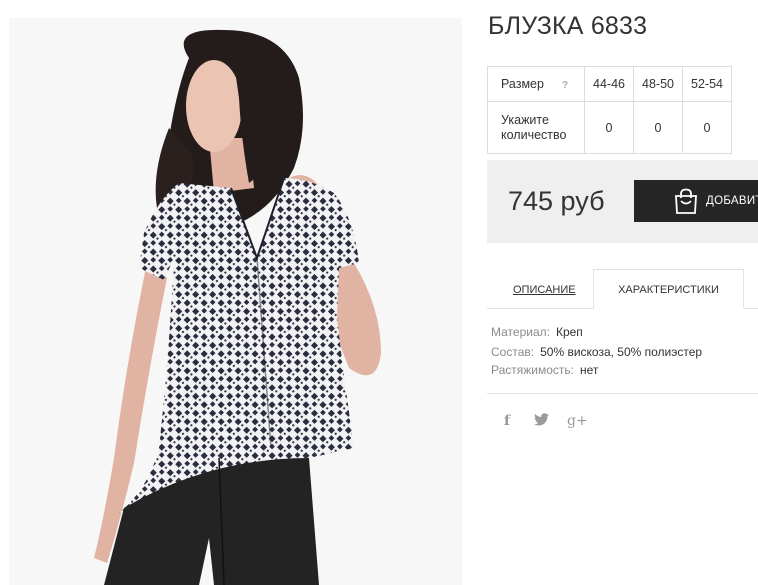 This screenshot has height=585, width=758. I want to click on spec-key: Растяжимость:, so click(533, 370).